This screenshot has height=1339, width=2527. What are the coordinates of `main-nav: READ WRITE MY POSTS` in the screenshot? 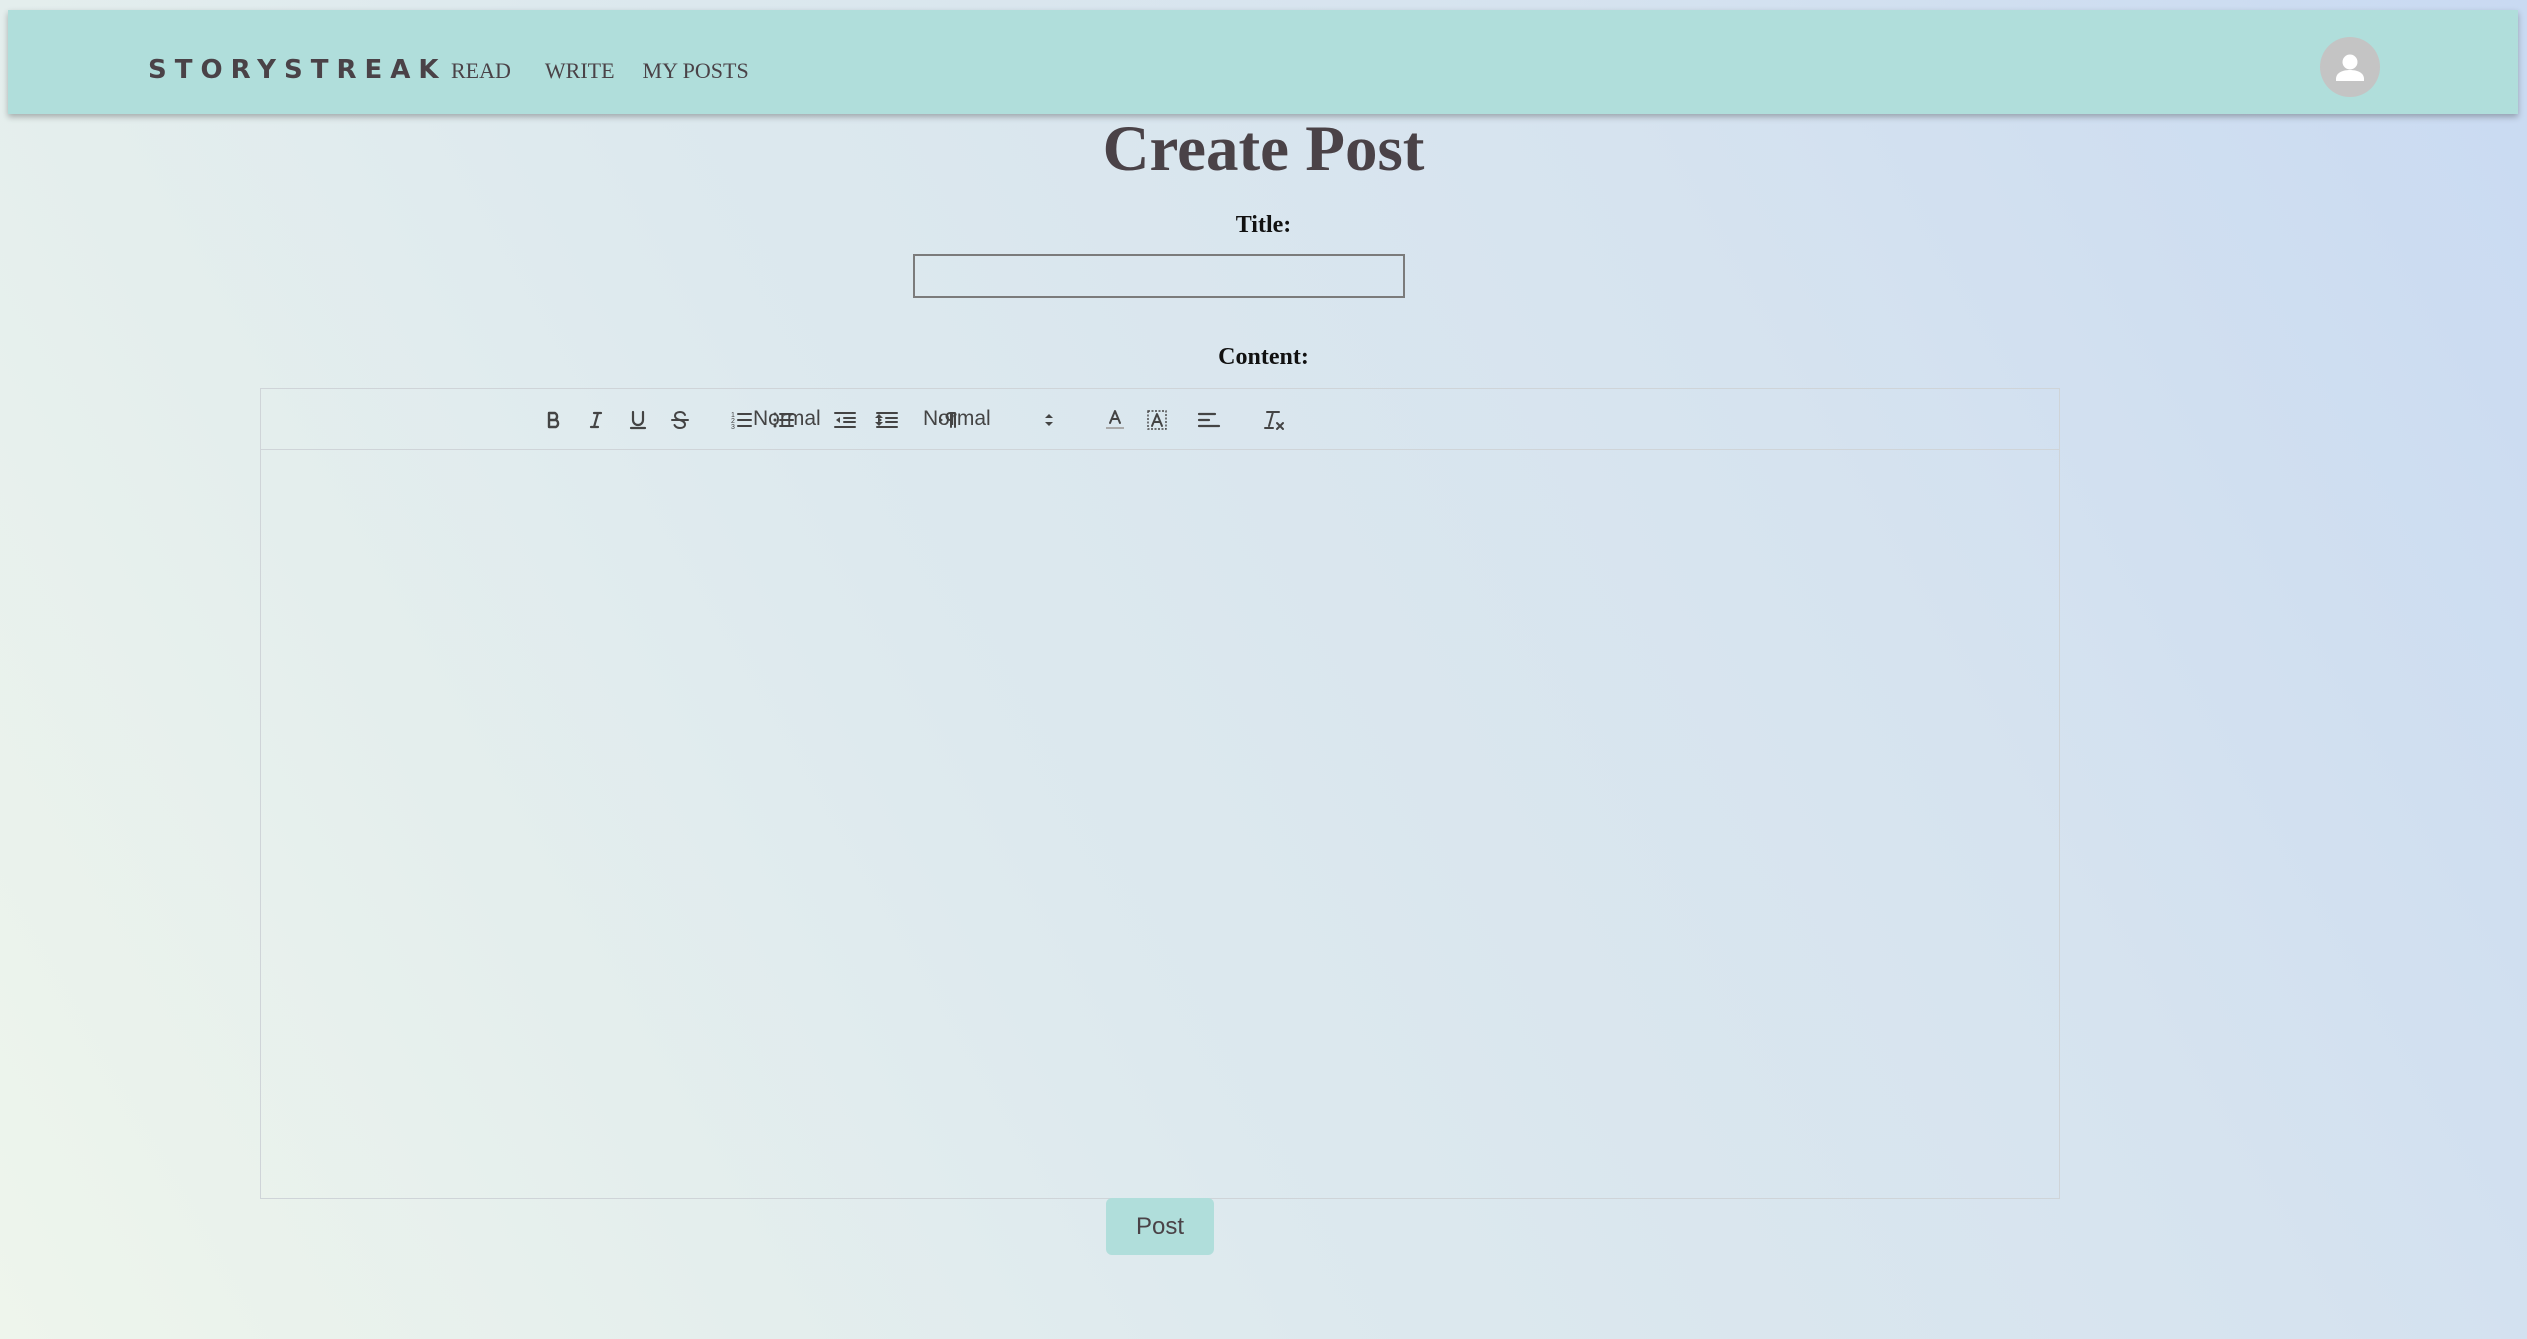 It's located at (600, 71).